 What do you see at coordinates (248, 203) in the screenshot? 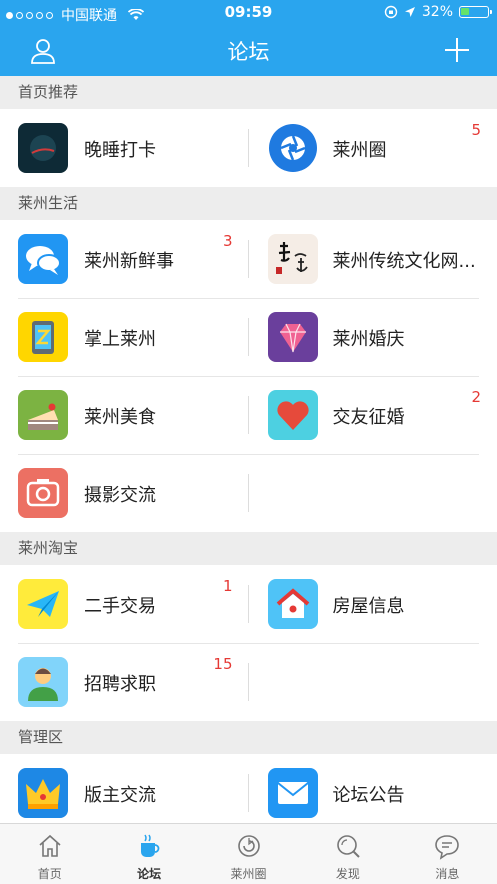
I see `section-header: 莱州生活` at bounding box center [248, 203].